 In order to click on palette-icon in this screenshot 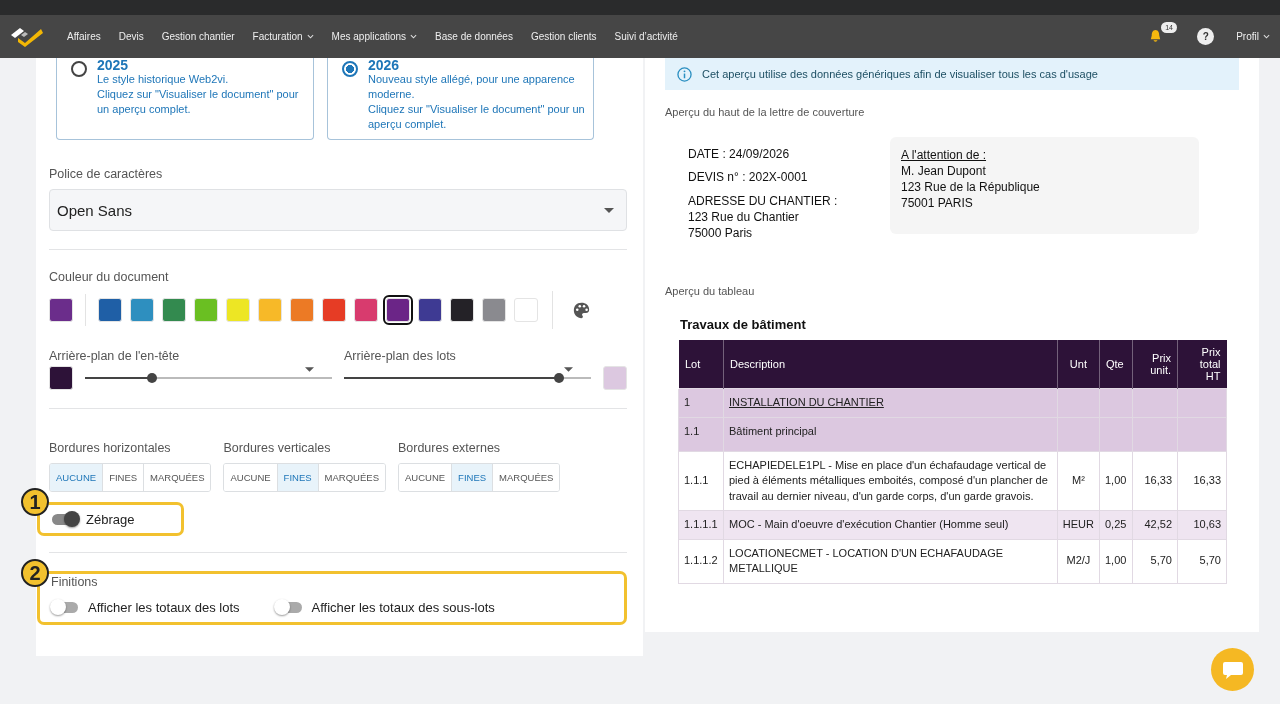, I will do `click(581, 310)`.